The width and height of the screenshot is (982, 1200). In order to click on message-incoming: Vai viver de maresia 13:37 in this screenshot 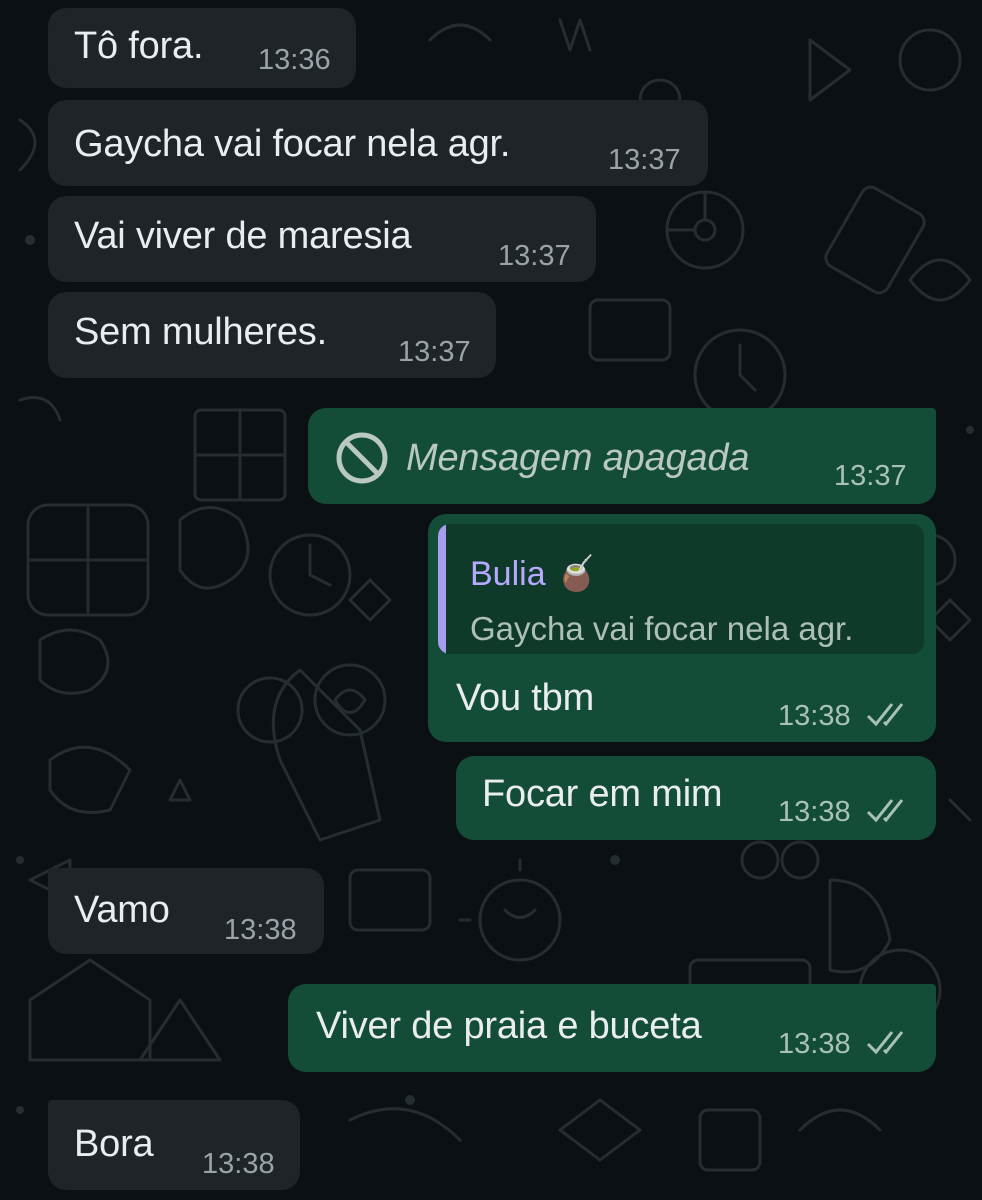, I will do `click(322, 239)`.